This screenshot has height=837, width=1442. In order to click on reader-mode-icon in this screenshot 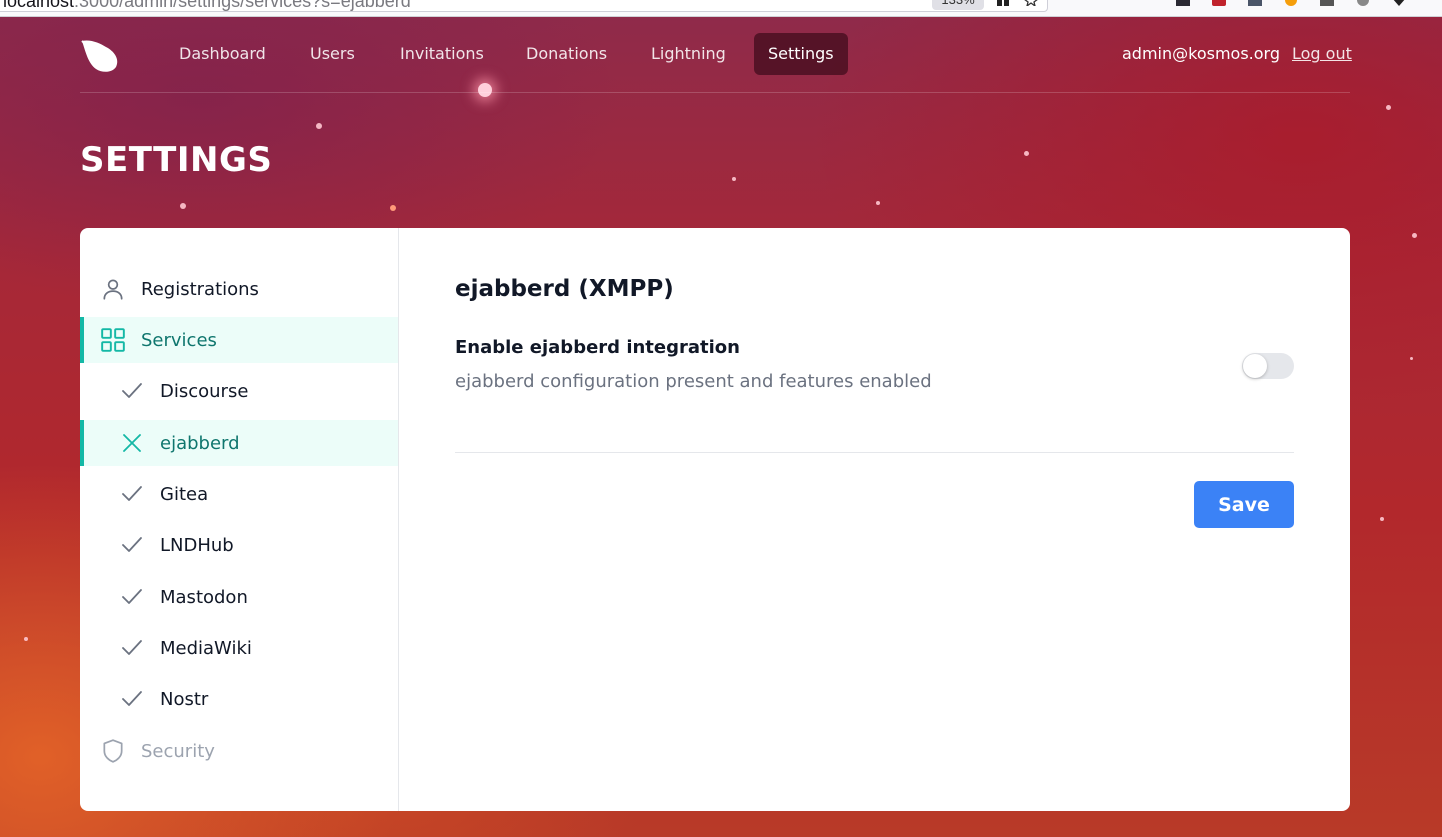, I will do `click(1003, 3)`.